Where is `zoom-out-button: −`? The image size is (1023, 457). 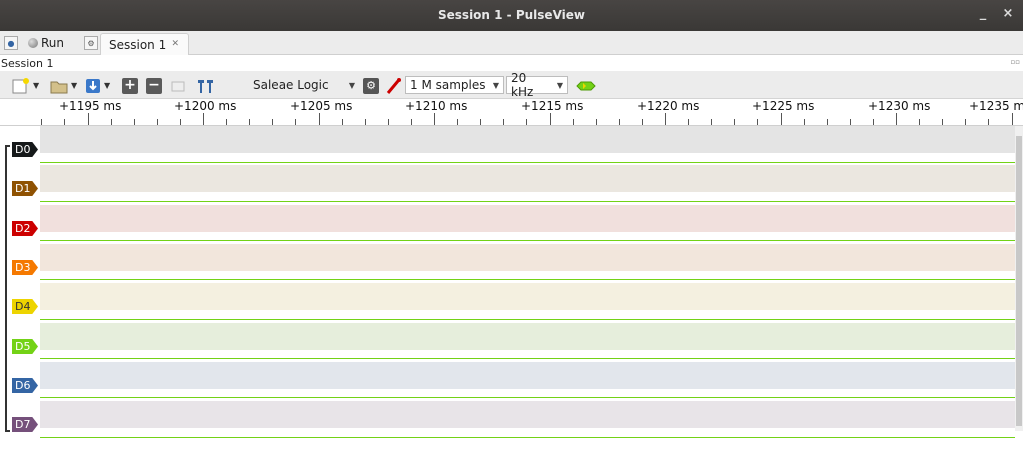
zoom-out-button: − is located at coordinates (154, 85).